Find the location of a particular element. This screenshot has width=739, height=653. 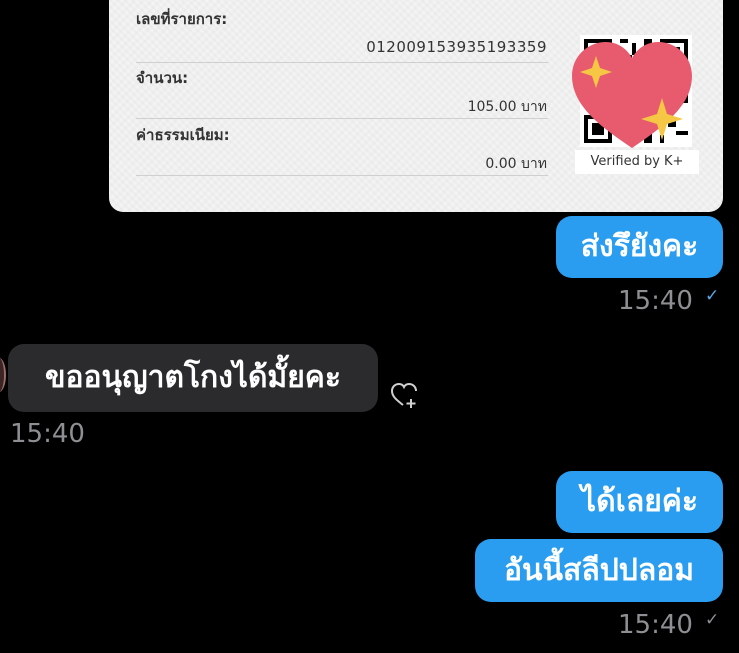

message-text: อันนี้สลีปปลอม is located at coordinates (599, 570).